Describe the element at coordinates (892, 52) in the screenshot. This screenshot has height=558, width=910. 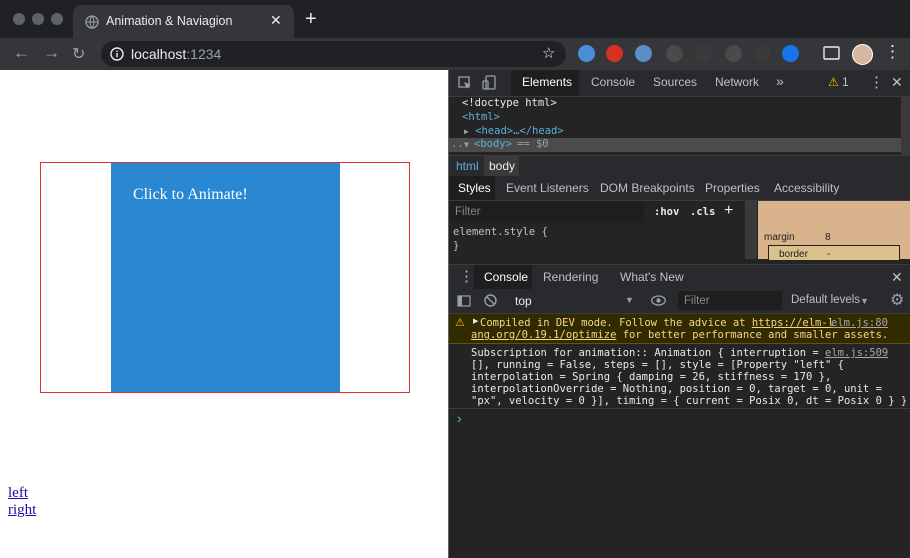
I see `menu-kebab-icon: ⋮` at that location.